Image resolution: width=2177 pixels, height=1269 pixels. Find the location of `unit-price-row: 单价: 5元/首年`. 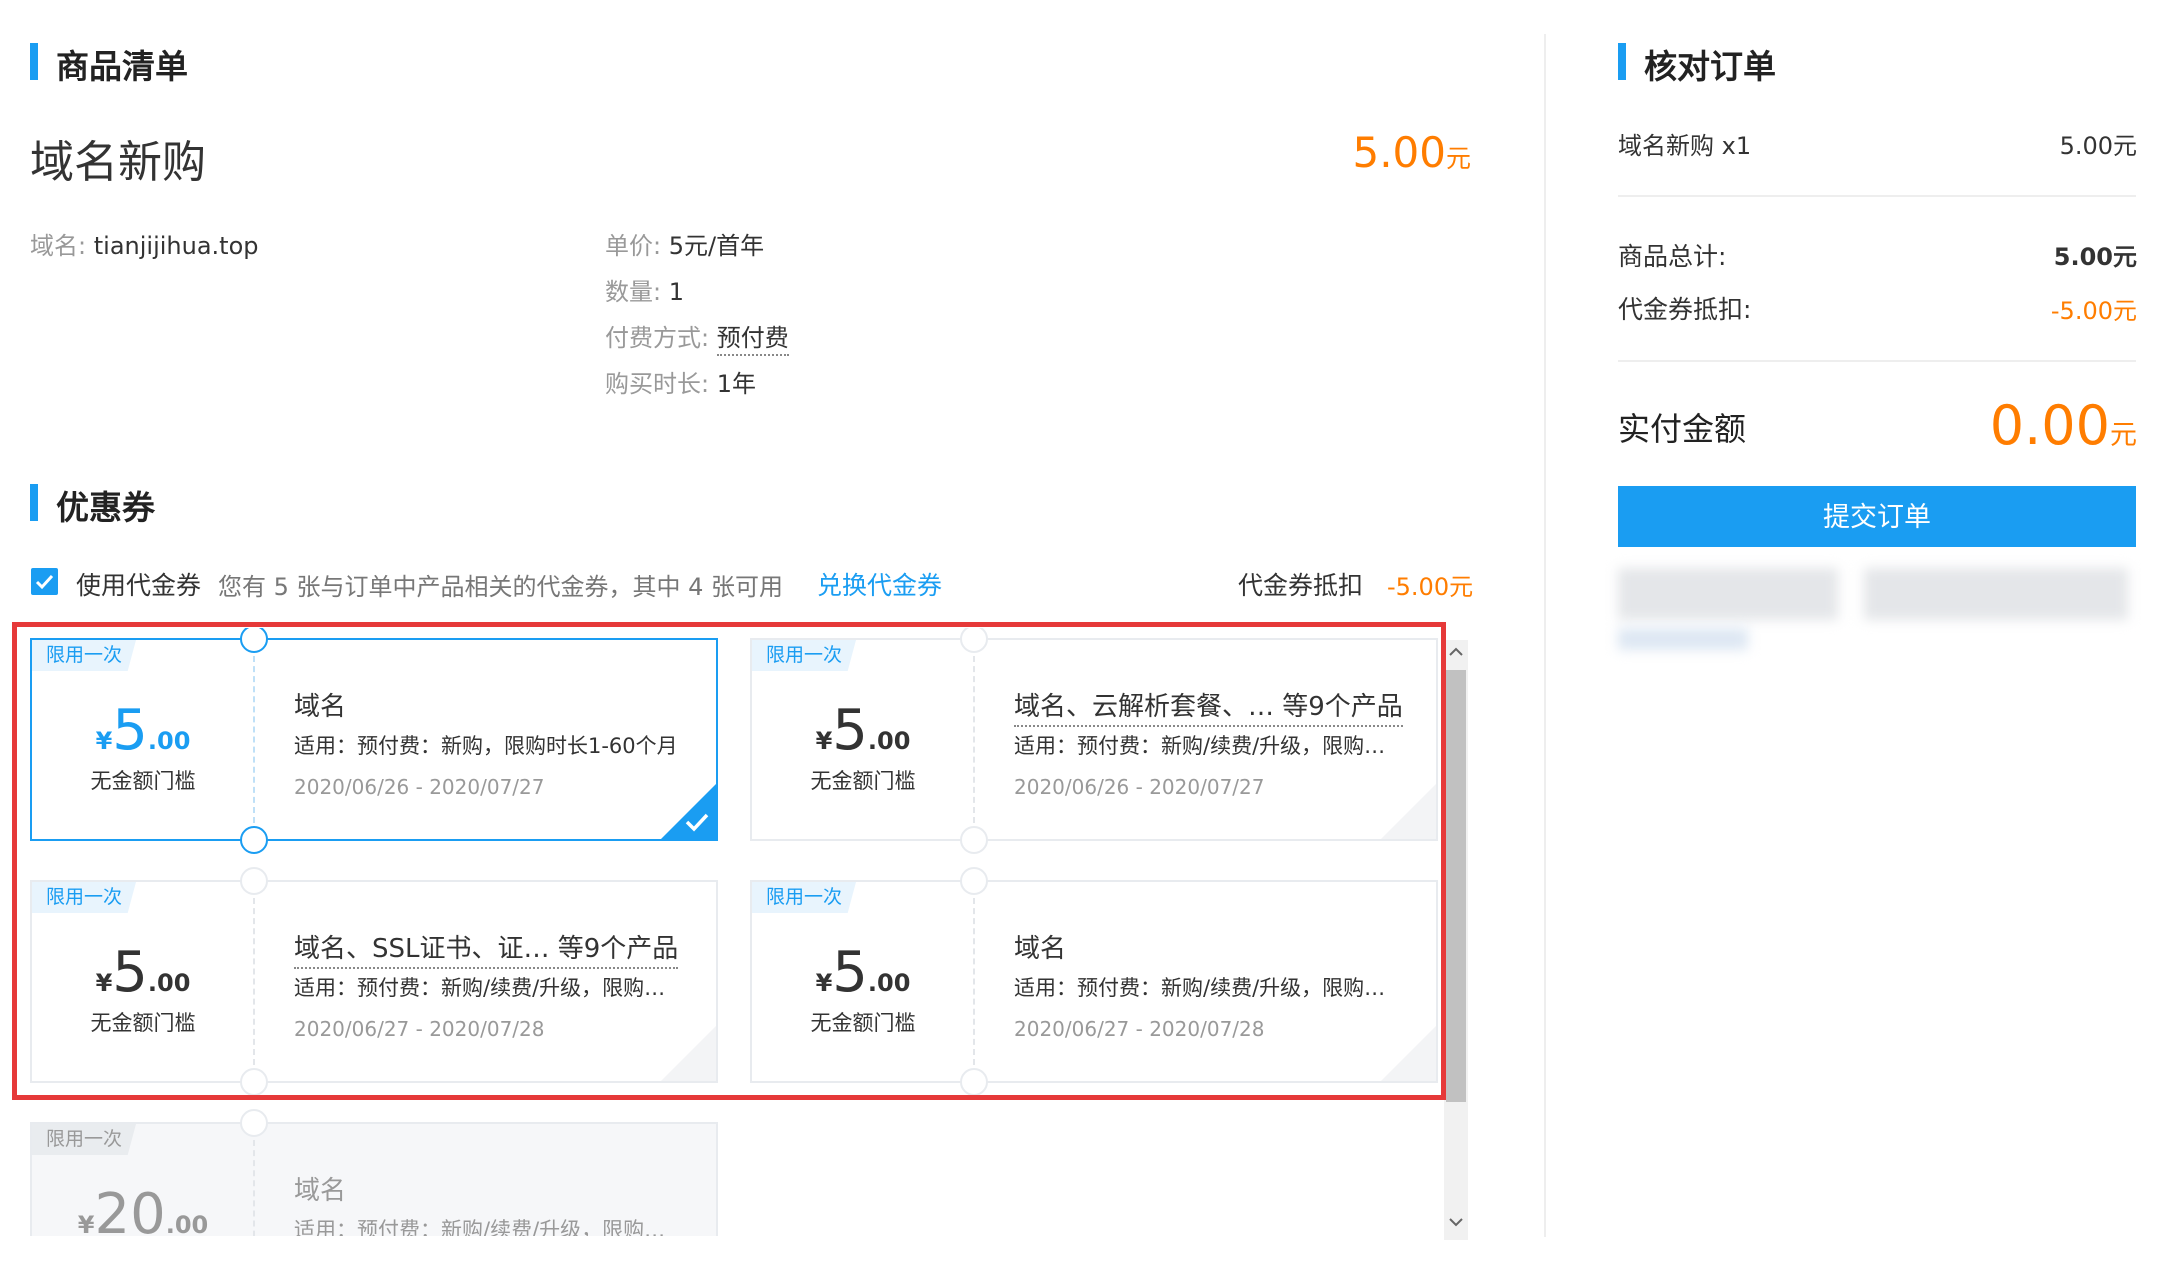

unit-price-row: 单价: 5元/首年 is located at coordinates (684, 243).